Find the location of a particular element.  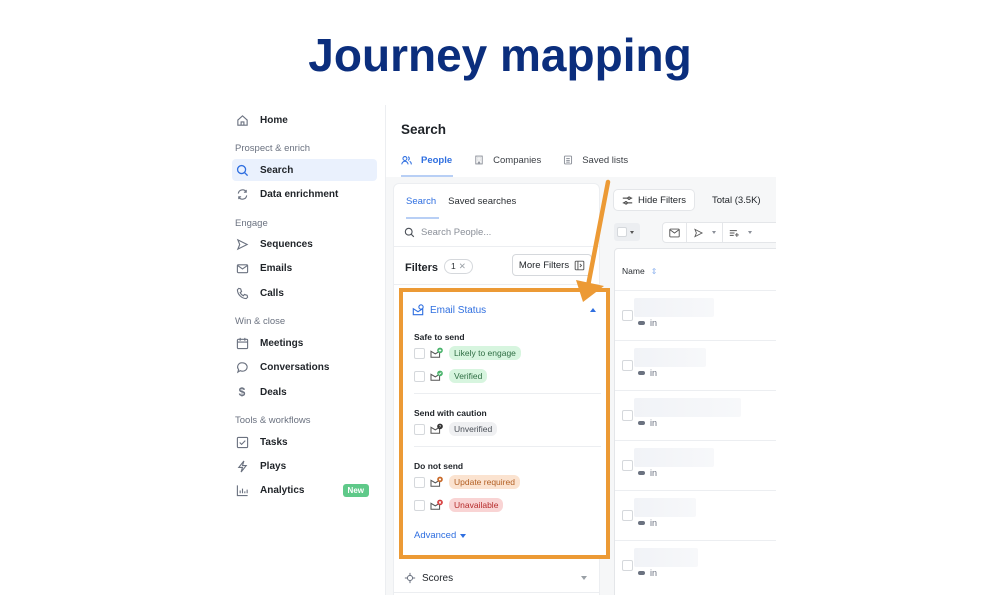

tab-companies: Companies is located at coordinates (507, 160).